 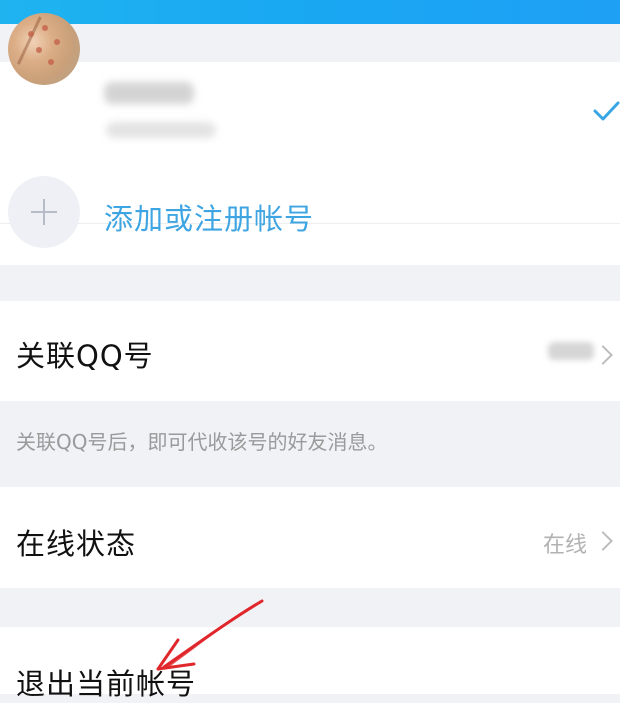 I want to click on check-icon, so click(x=606, y=111).